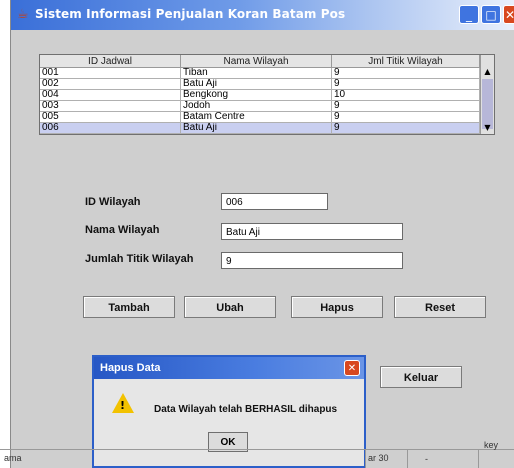 This screenshot has height=468, width=514. Describe the element at coordinates (508, 14) in the screenshot. I see `close-button: ✕` at that location.